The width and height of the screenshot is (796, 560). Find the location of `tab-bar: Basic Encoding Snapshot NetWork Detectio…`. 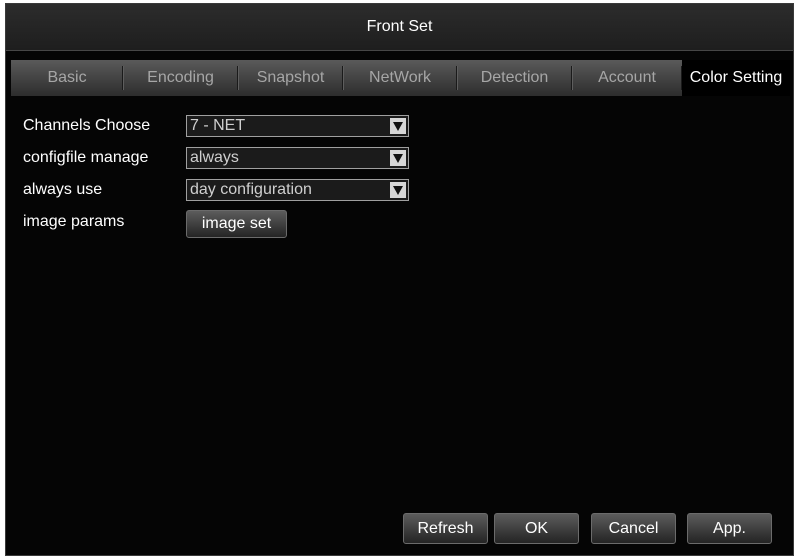

tab-bar: Basic Encoding Snapshot NetWork Detectio… is located at coordinates (400, 78).